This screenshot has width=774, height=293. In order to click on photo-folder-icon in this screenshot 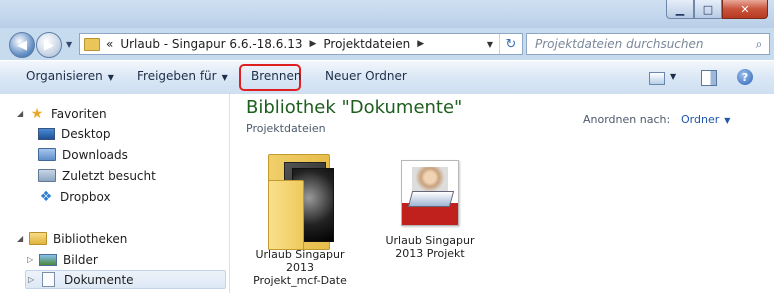, I will do `click(301, 202)`.